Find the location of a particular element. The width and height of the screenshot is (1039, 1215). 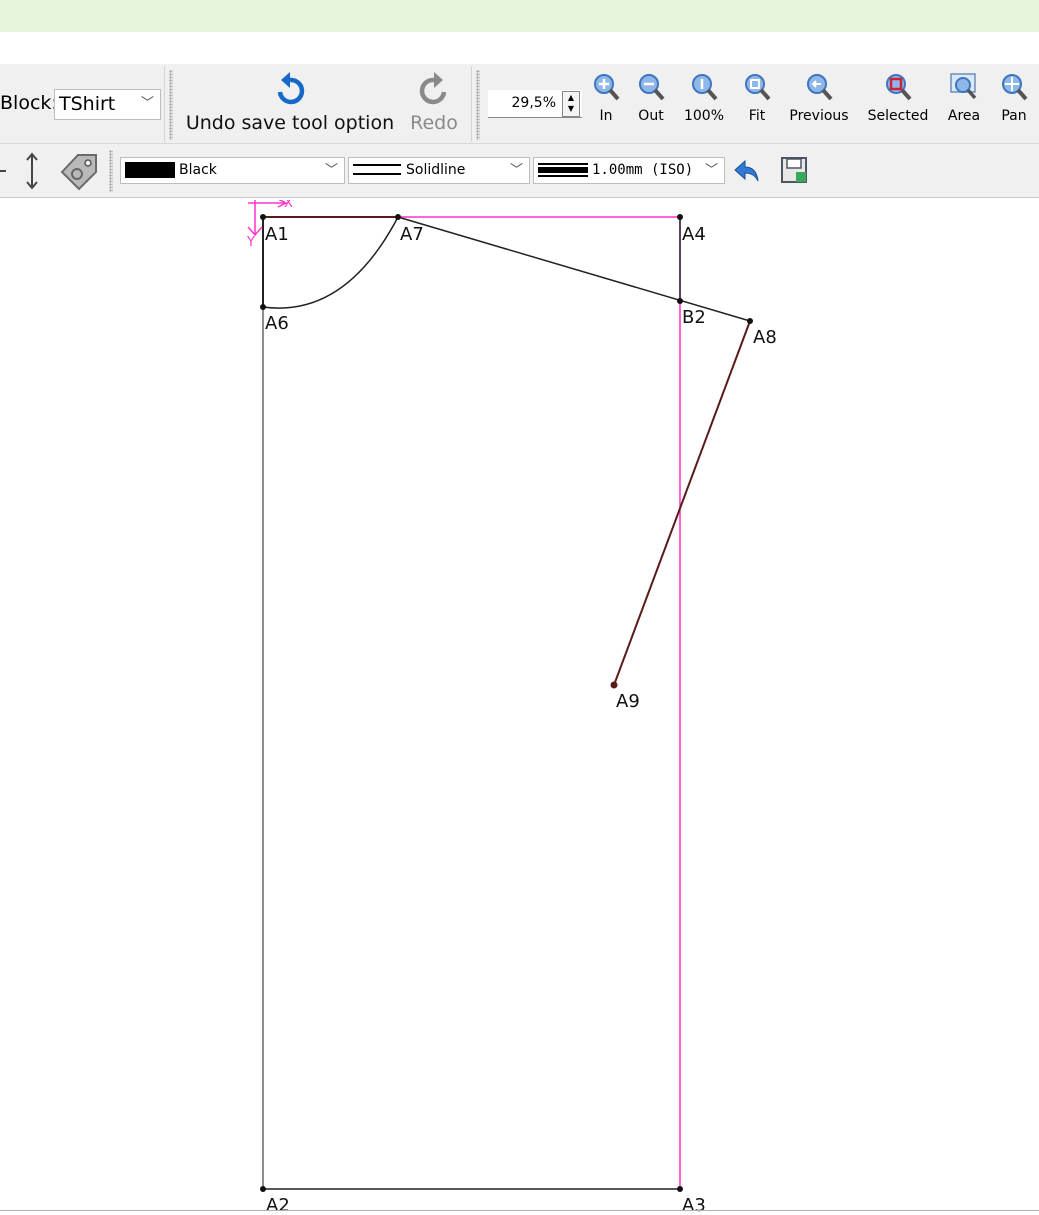

zoom-spinbox: 29,5% ▲ ▼ is located at coordinates (535, 104).